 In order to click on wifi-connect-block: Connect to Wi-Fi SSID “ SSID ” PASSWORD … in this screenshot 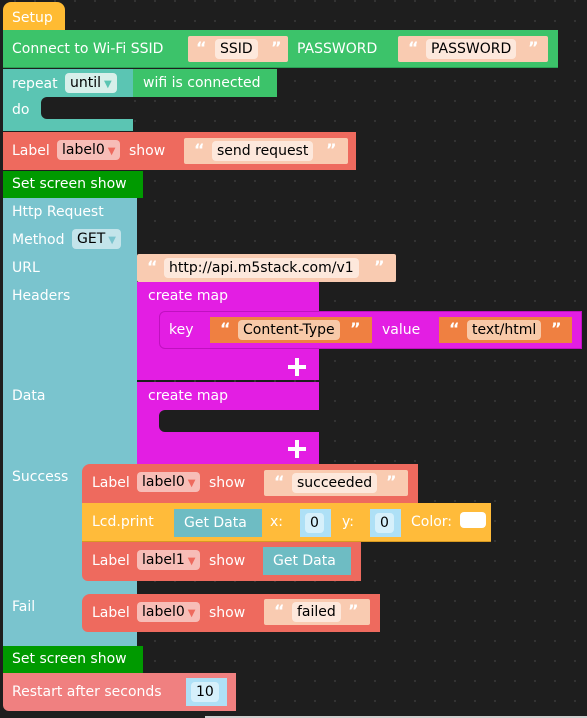, I will do `click(280, 49)`.